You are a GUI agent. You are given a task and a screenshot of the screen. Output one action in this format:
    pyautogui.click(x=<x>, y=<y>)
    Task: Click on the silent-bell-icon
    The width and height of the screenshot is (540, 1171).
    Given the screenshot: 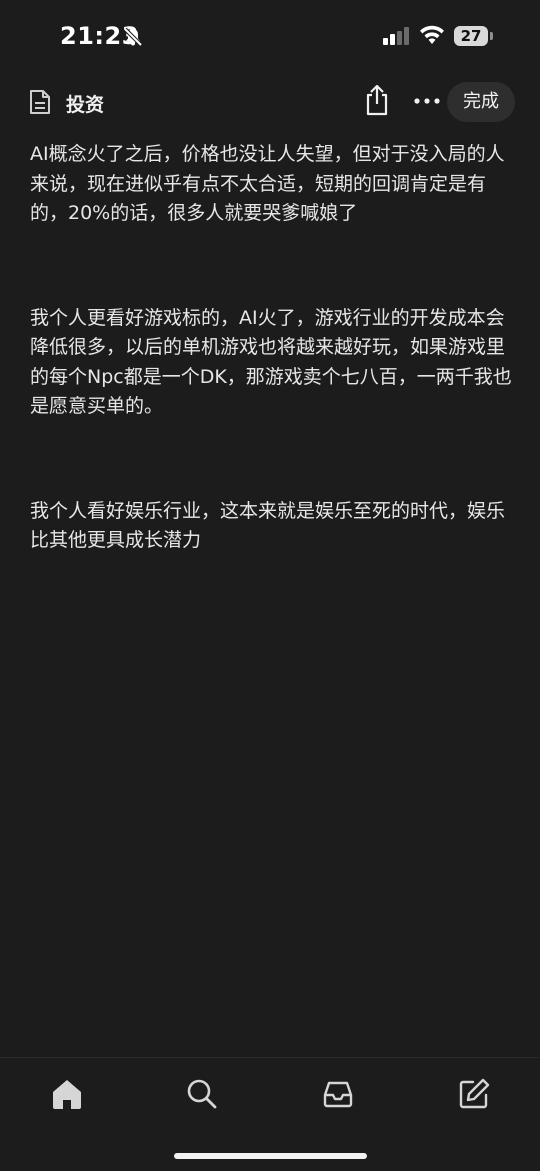 What is the action you would take?
    pyautogui.click(x=133, y=37)
    